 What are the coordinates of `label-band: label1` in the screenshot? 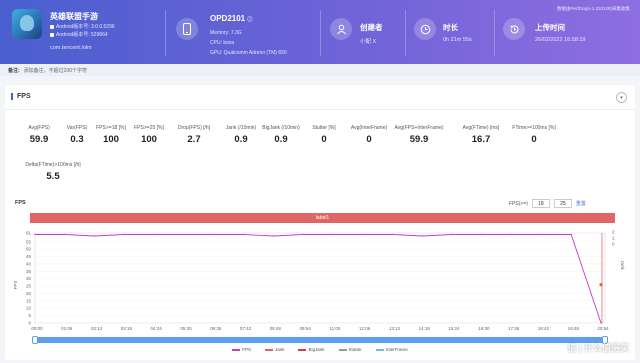 It's located at (322, 218).